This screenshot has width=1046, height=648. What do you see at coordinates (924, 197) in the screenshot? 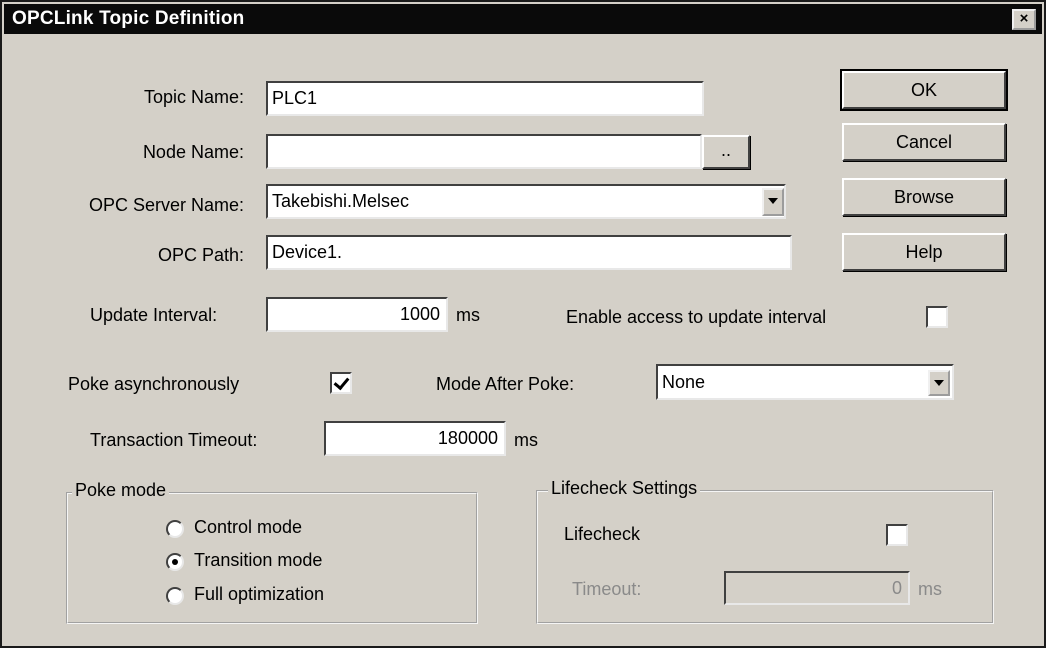
I see `browse-button: Browse` at bounding box center [924, 197].